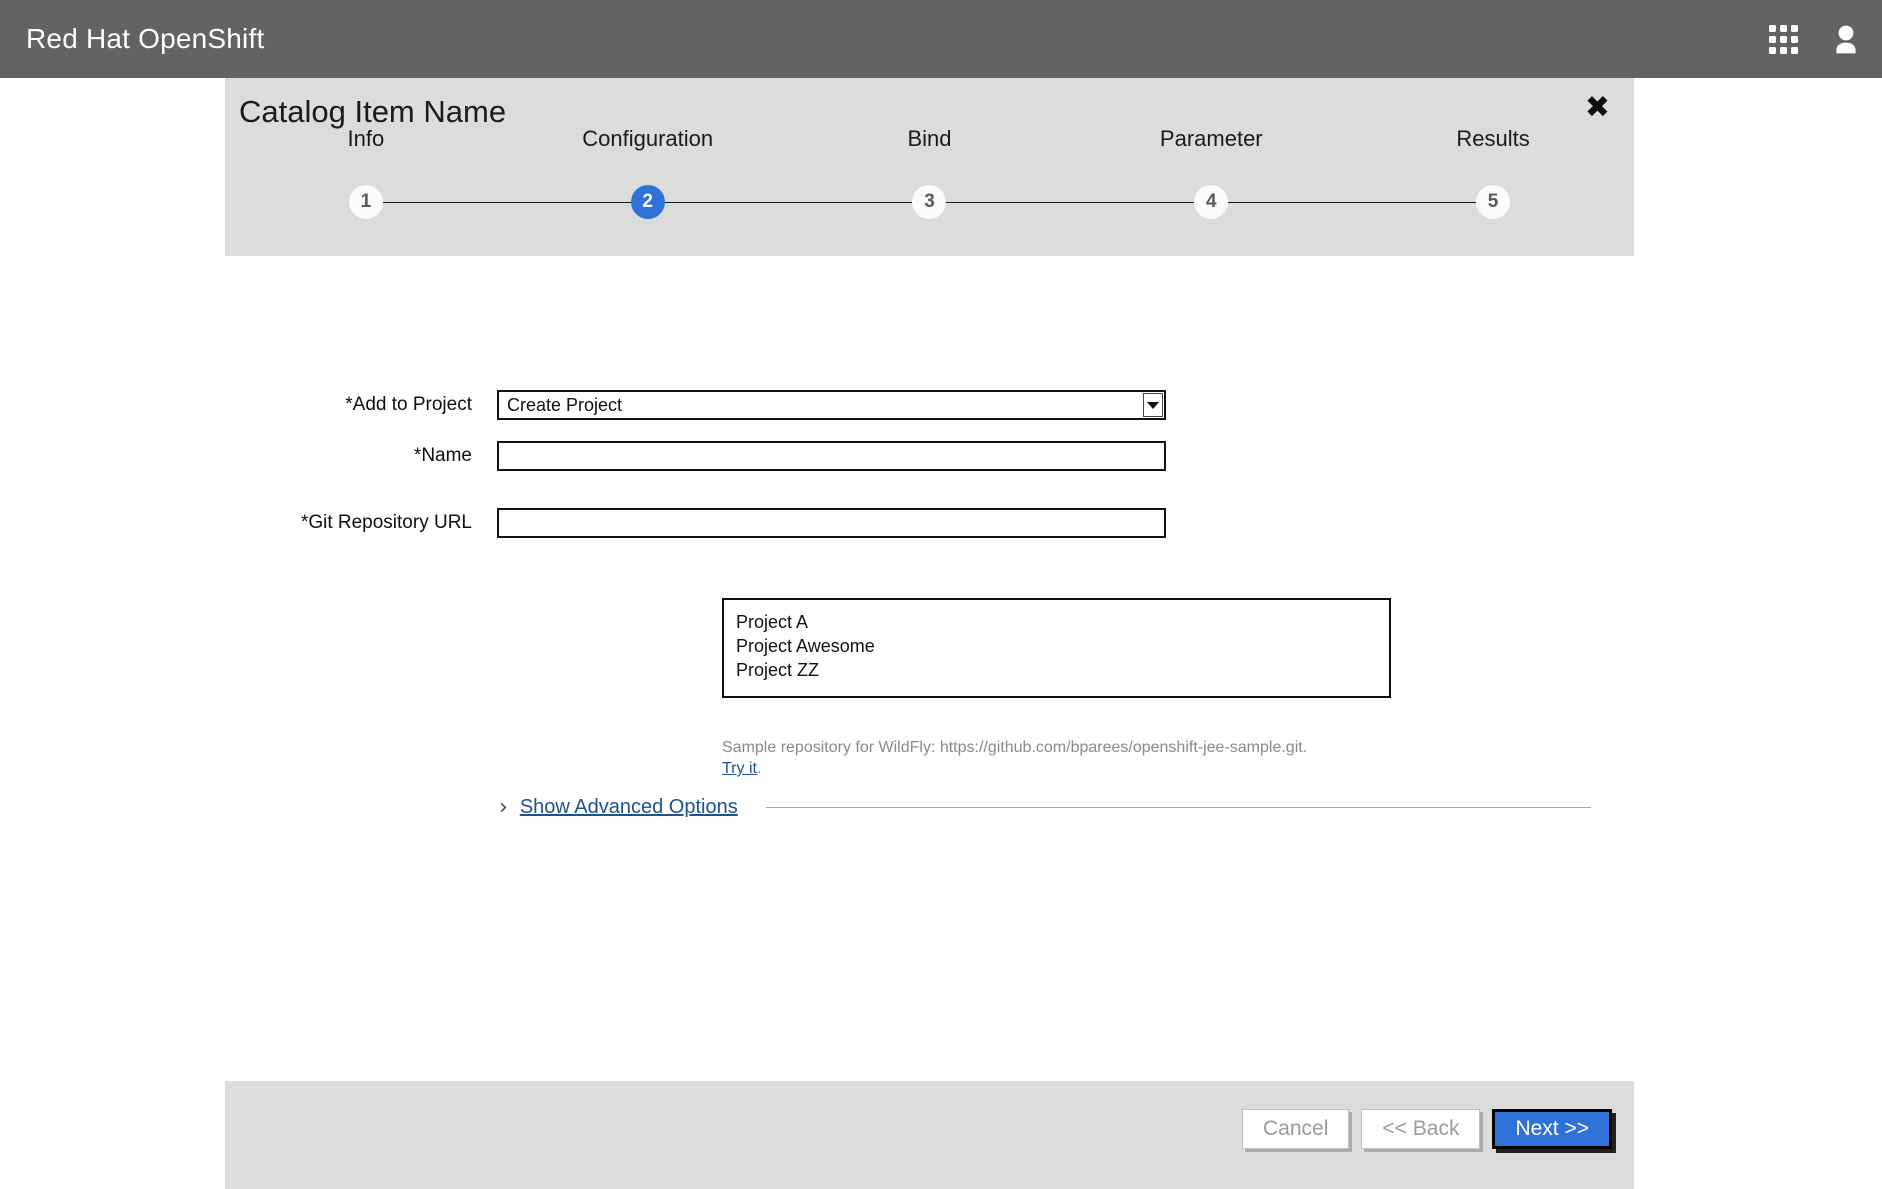  I want to click on advanced-divider, so click(1178, 807).